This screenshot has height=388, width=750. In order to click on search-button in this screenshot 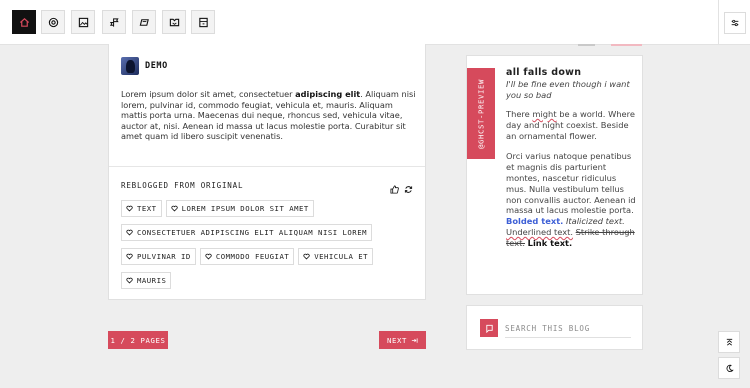, I will do `click(489, 328)`.